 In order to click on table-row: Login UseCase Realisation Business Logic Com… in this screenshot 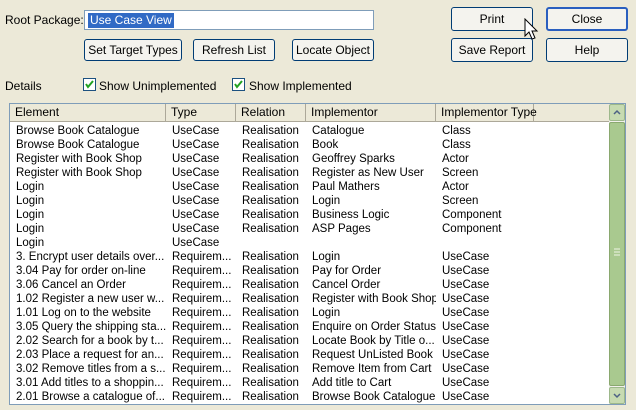, I will do `click(310, 215)`.